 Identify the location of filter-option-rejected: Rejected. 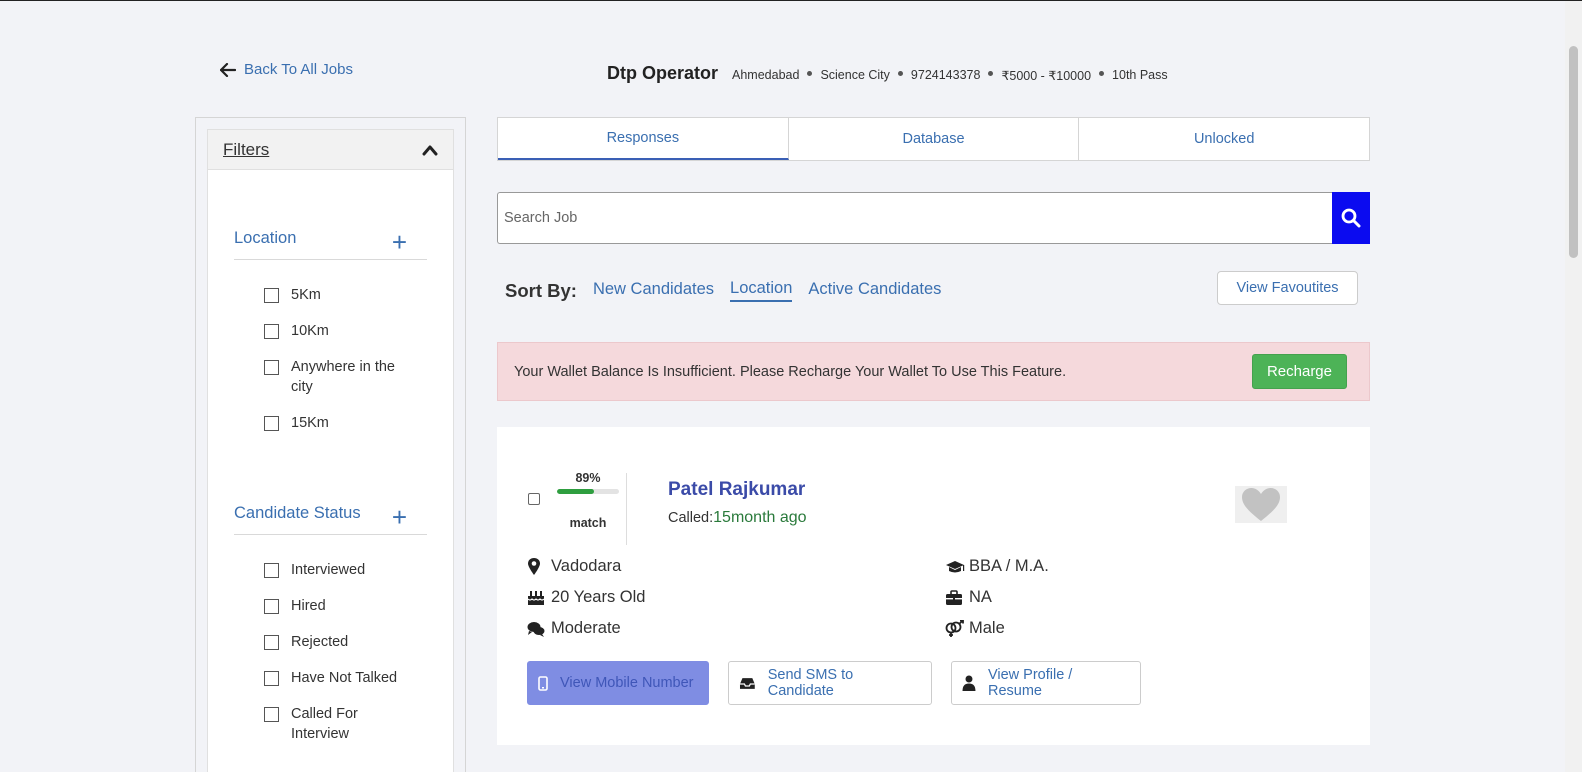
(358, 642).